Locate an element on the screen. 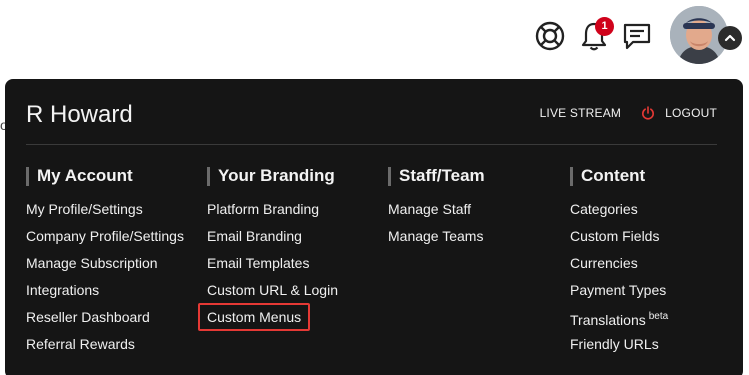 The image size is (749, 375). lifebuoy-icon is located at coordinates (550, 36).